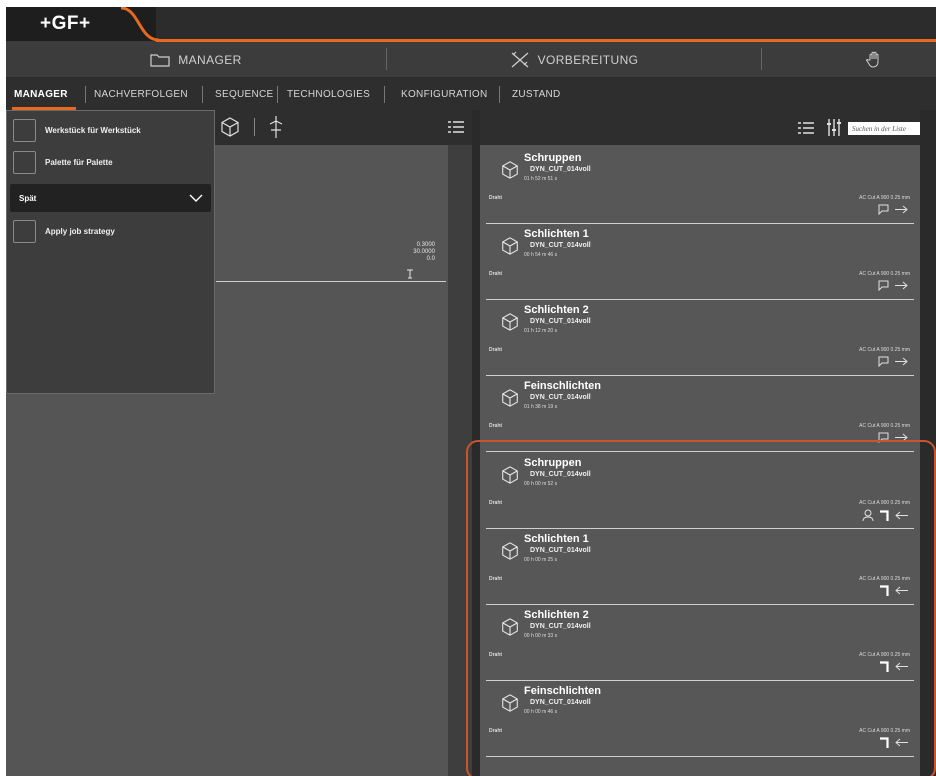  Describe the element at coordinates (196, 198) in the screenshot. I see `chevron-down-icon` at that location.